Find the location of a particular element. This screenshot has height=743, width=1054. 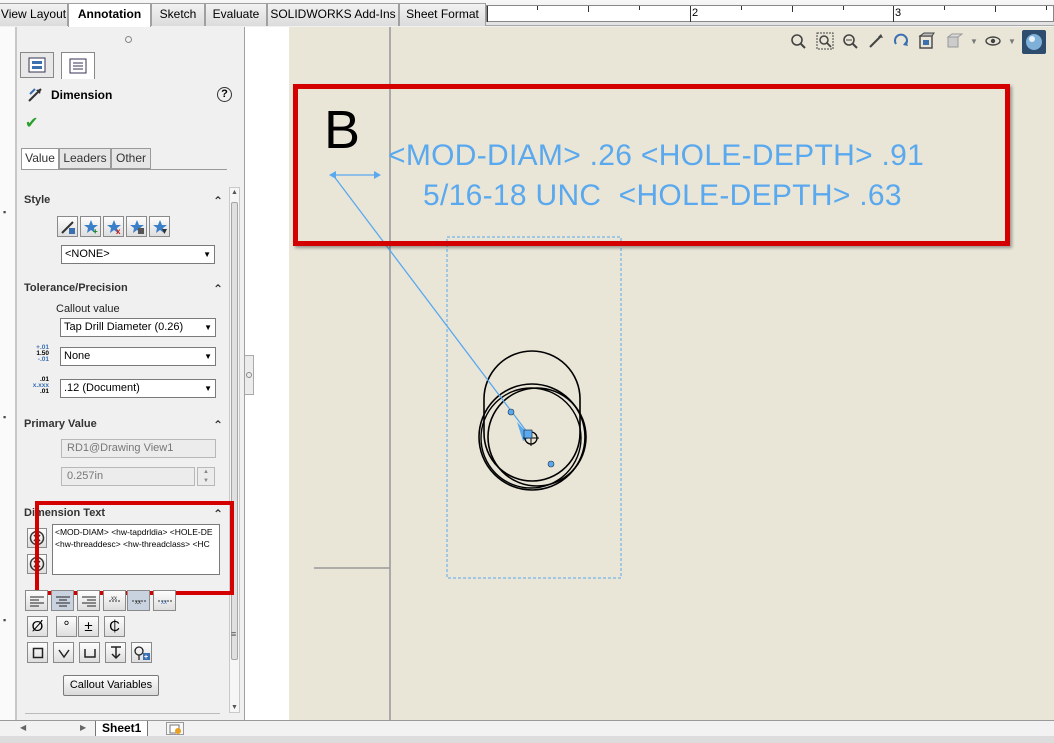

leader-attach-point is located at coordinates (528, 434).